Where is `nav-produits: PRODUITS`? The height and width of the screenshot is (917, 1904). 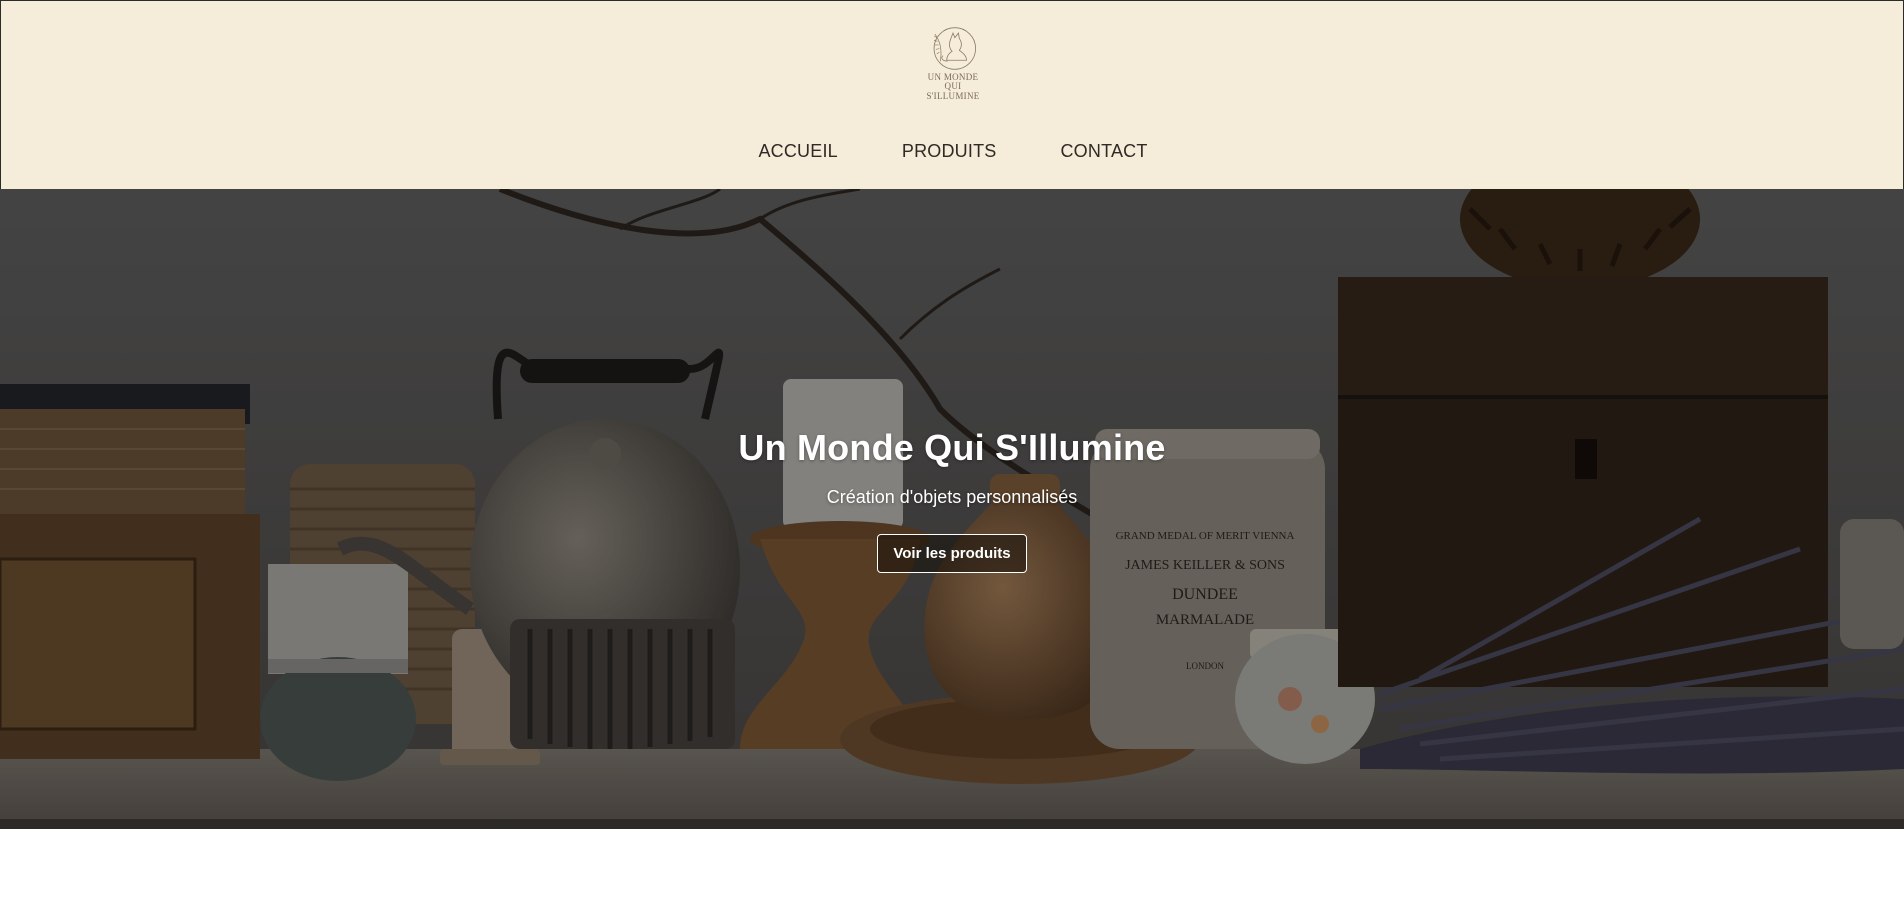 nav-produits: PRODUITS is located at coordinates (949, 151).